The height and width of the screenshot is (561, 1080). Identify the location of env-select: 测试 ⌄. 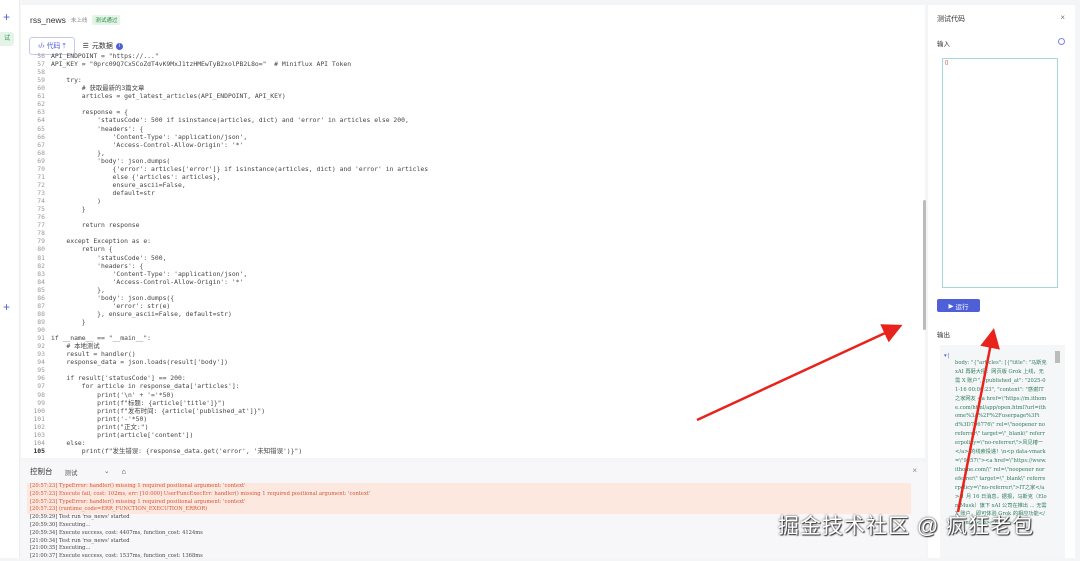
(87, 472).